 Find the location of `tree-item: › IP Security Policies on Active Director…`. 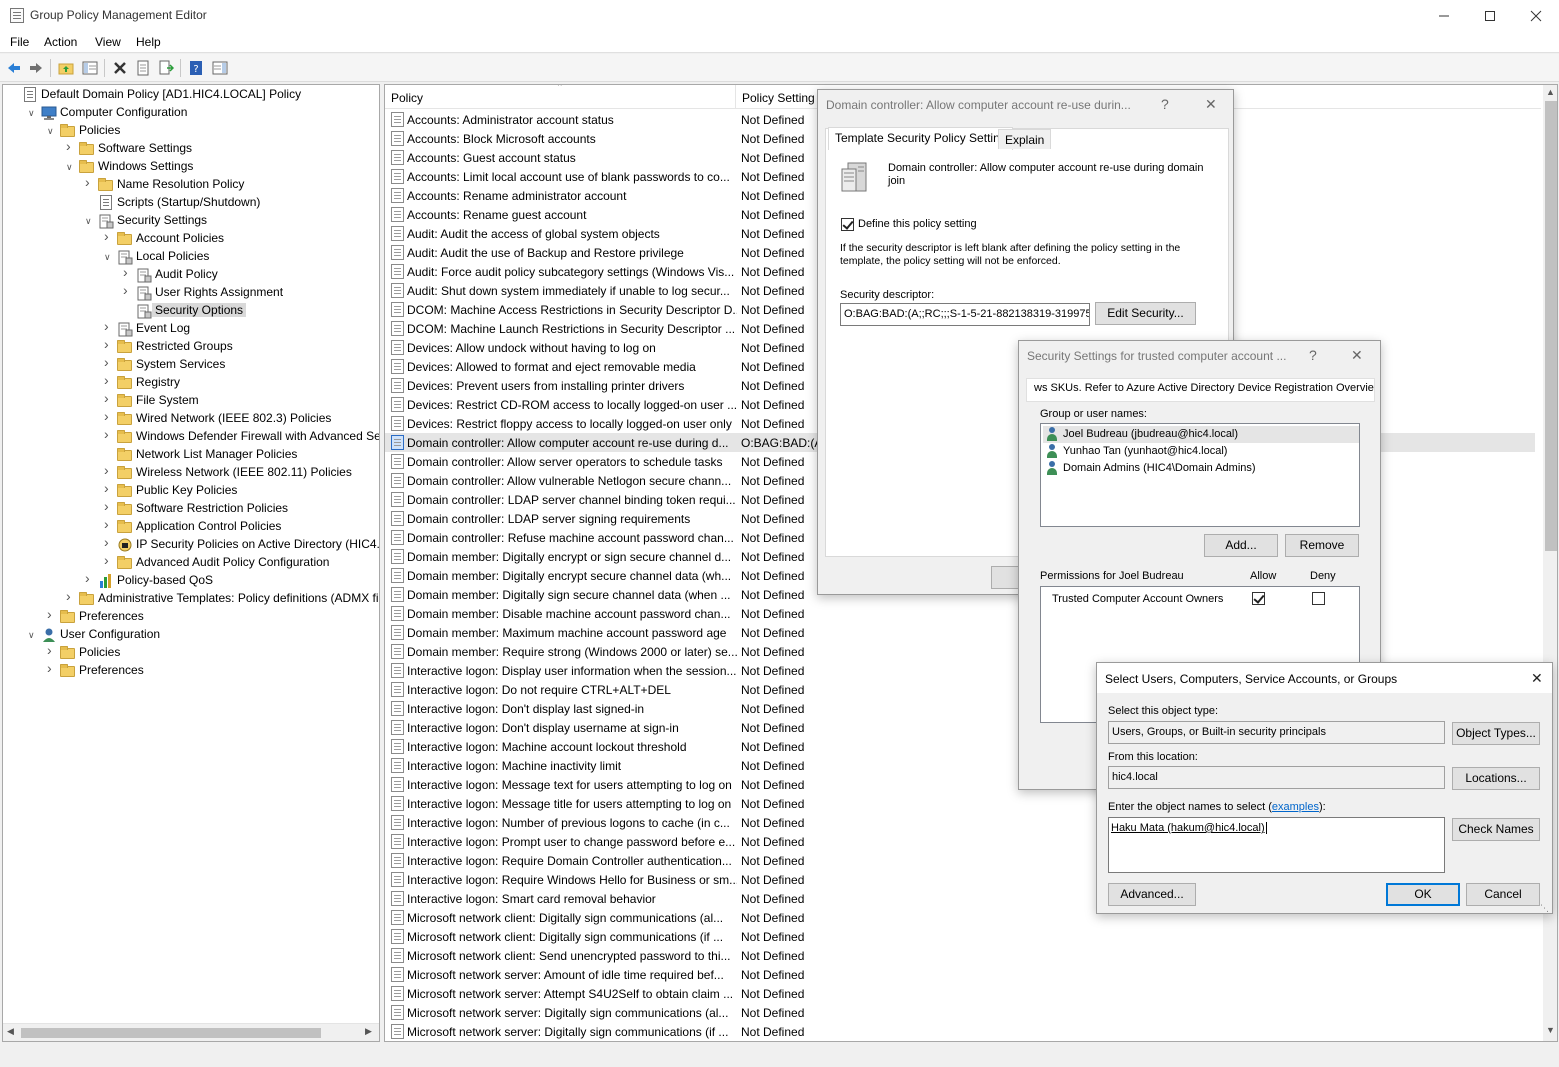

tree-item: › IP Security Policies on Active Director… is located at coordinates (191, 544).